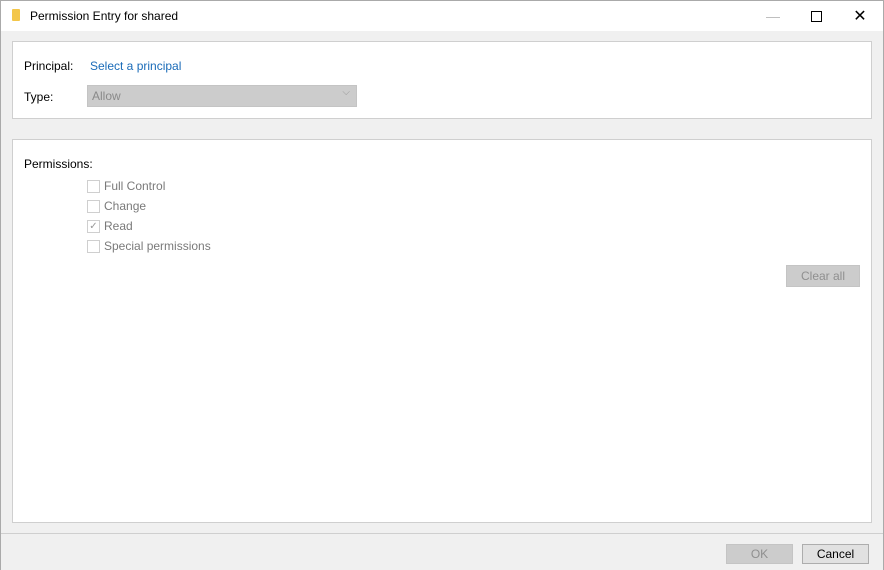 The image size is (884, 570). Describe the element at coordinates (39, 97) in the screenshot. I see `type-label: Type:` at that location.